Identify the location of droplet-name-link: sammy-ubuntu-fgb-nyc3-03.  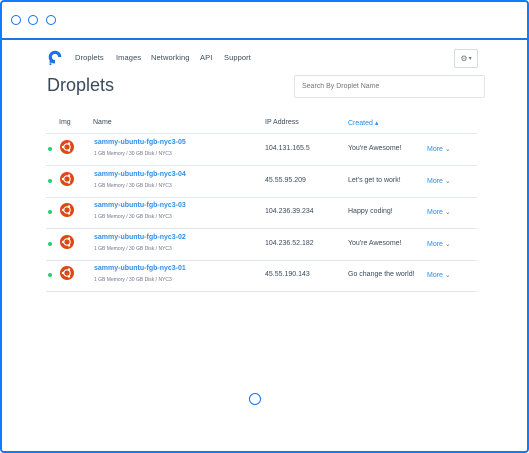
(140, 205).